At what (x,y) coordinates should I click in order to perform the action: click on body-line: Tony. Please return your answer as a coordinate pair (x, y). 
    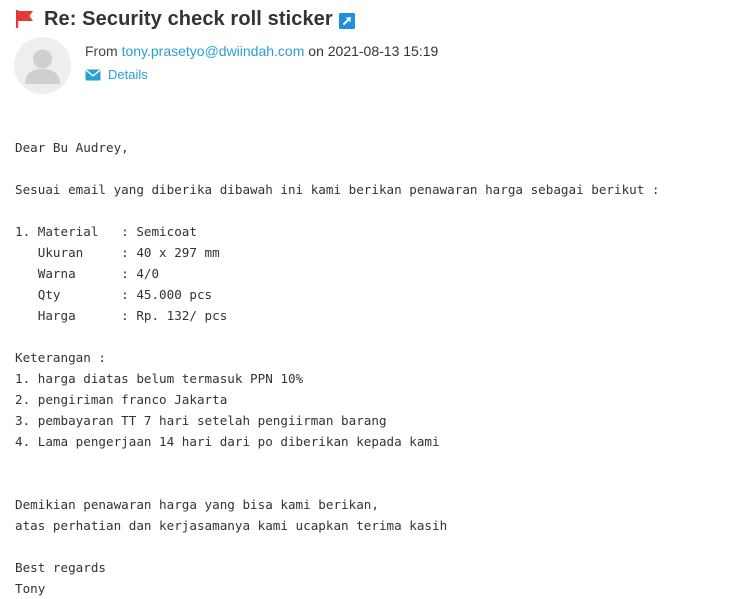
    Looking at the image, I should click on (30, 588).